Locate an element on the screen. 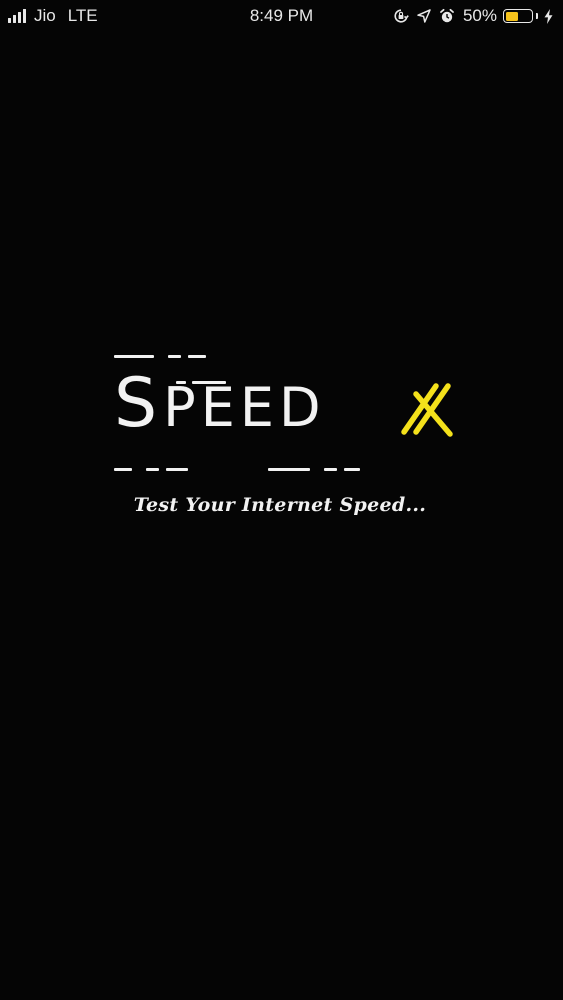  network-type: LTE is located at coordinates (82, 15).